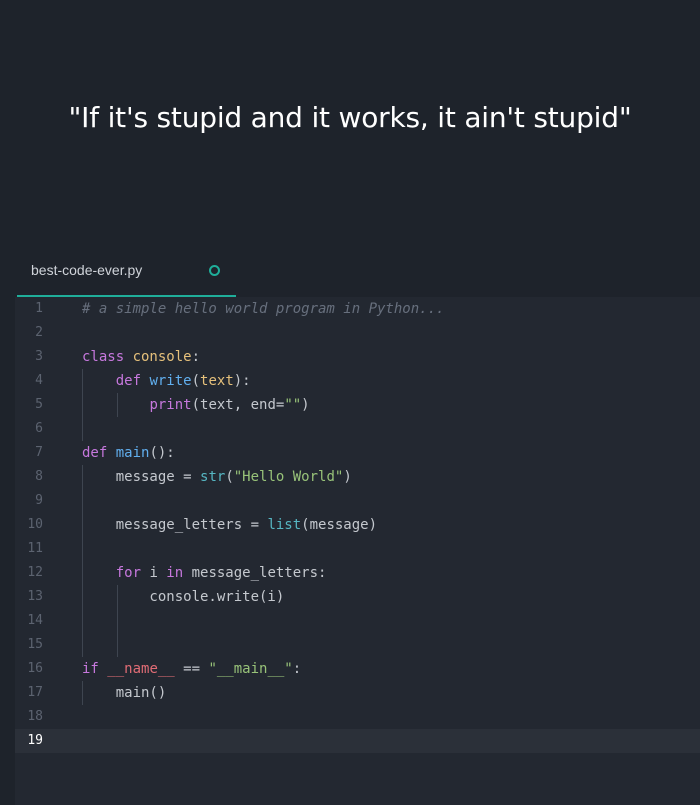 Image resolution: width=700 pixels, height=805 pixels. I want to click on code-line: 10 message_letters = list(message), so click(357, 525).